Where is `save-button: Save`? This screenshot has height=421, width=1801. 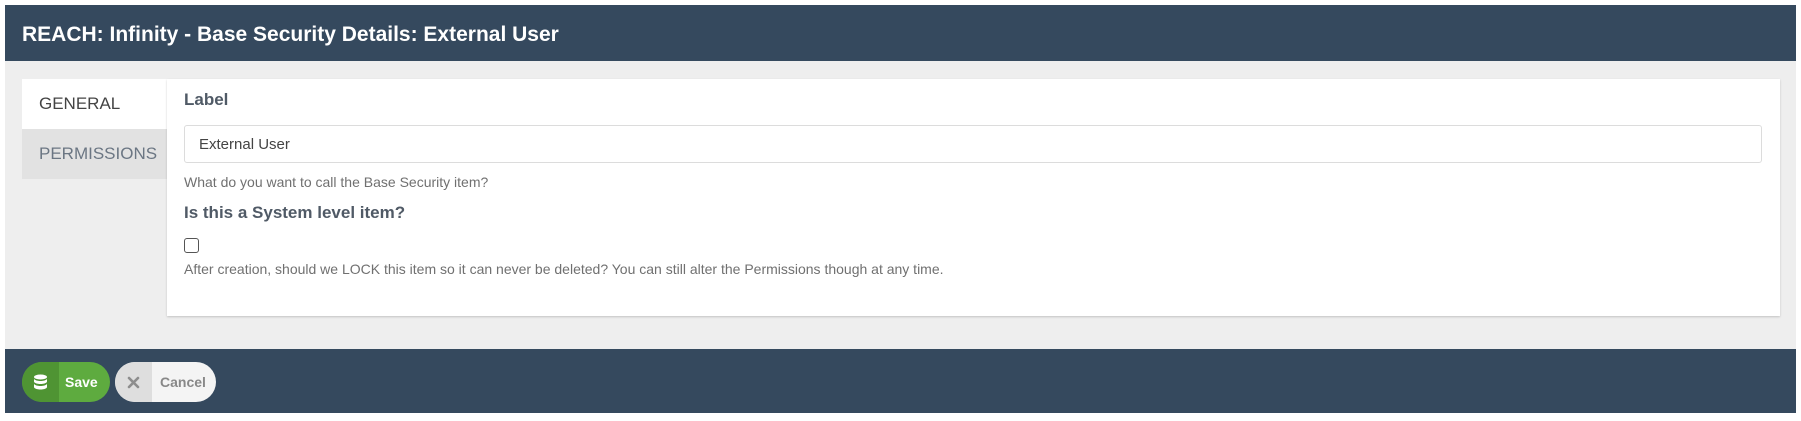
save-button: Save is located at coordinates (66, 382).